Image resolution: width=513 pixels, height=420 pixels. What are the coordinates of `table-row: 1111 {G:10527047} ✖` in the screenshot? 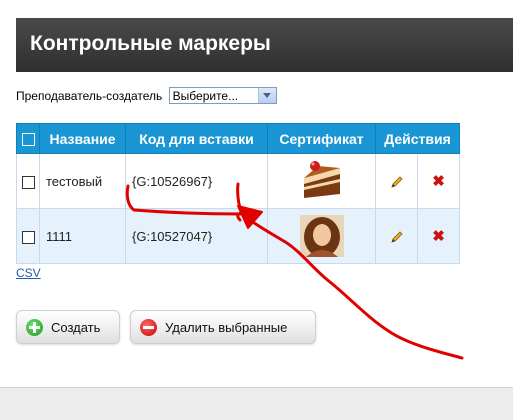 It's located at (238, 236).